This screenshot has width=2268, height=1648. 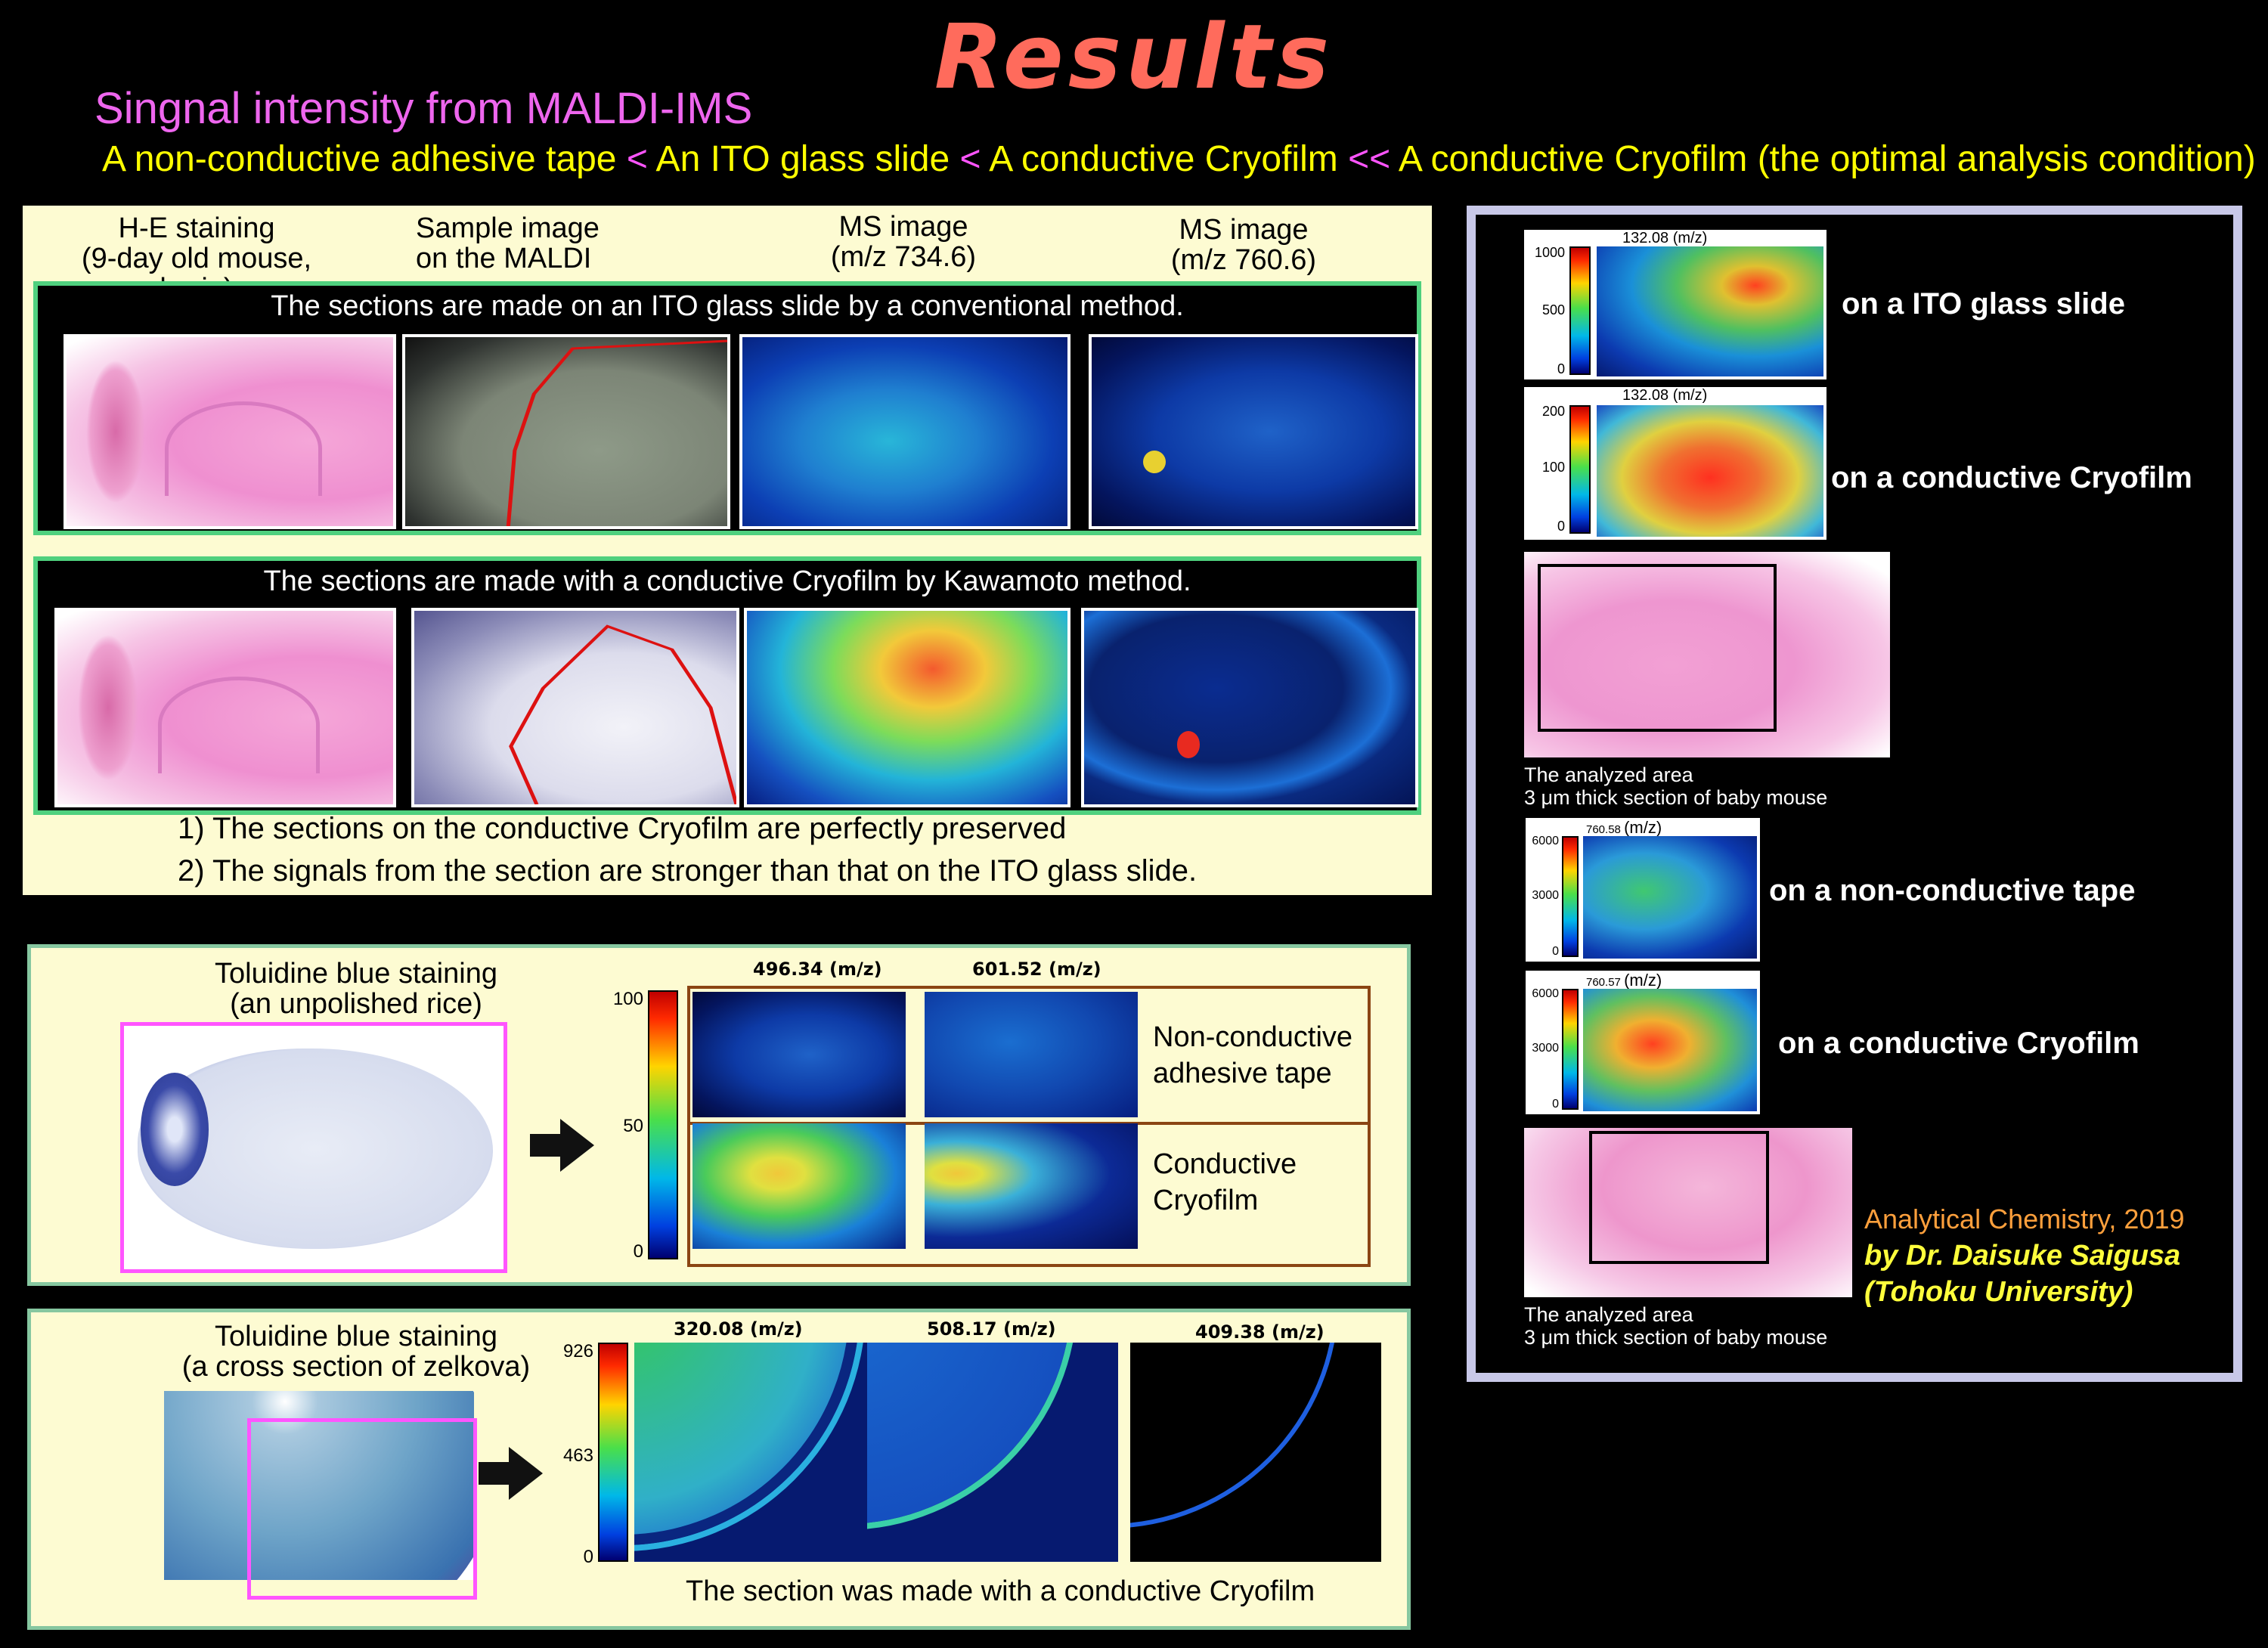 I want to click on zelkova-caption-line1: Toluidine blue staining, so click(x=356, y=1336).